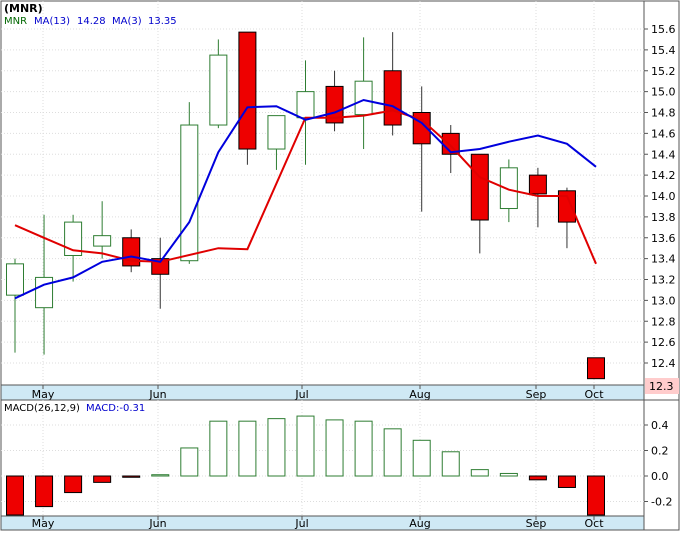  What do you see at coordinates (663, 259) in the screenshot?
I see `price-tick-label: 13.4` at bounding box center [663, 259].